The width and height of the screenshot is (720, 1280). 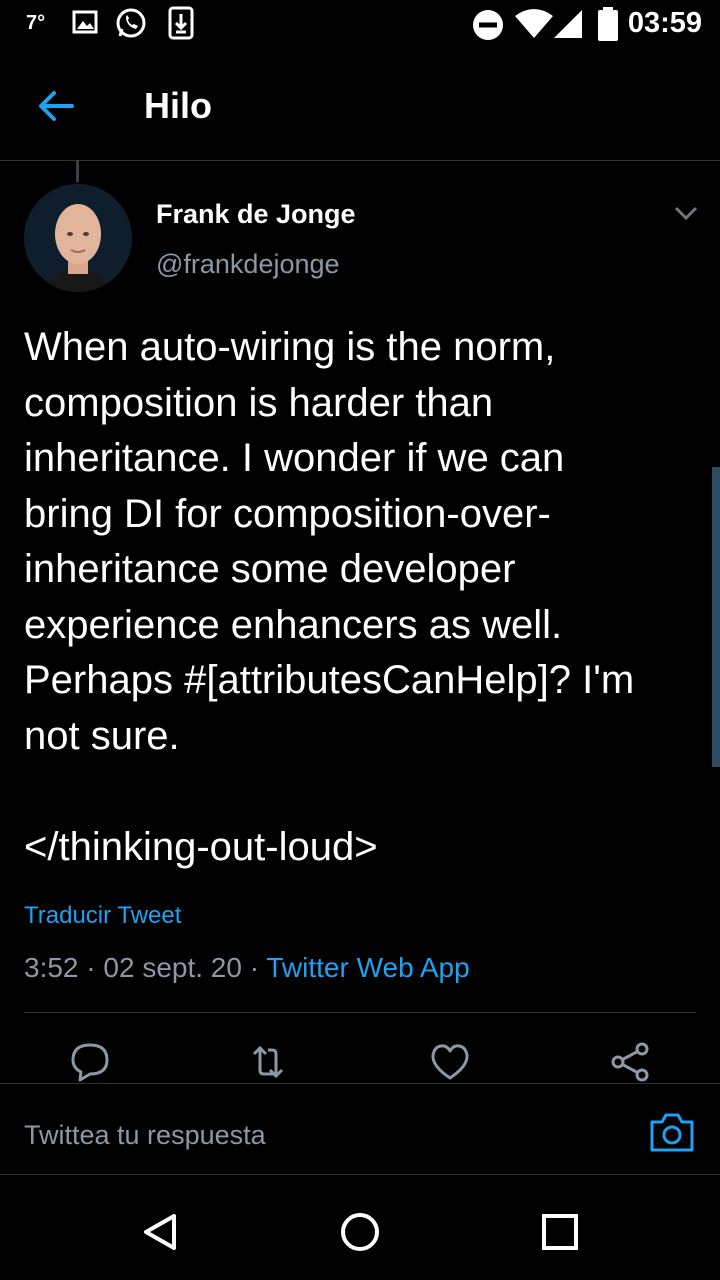 What do you see at coordinates (90, 1062) in the screenshot?
I see `reply-icon` at bounding box center [90, 1062].